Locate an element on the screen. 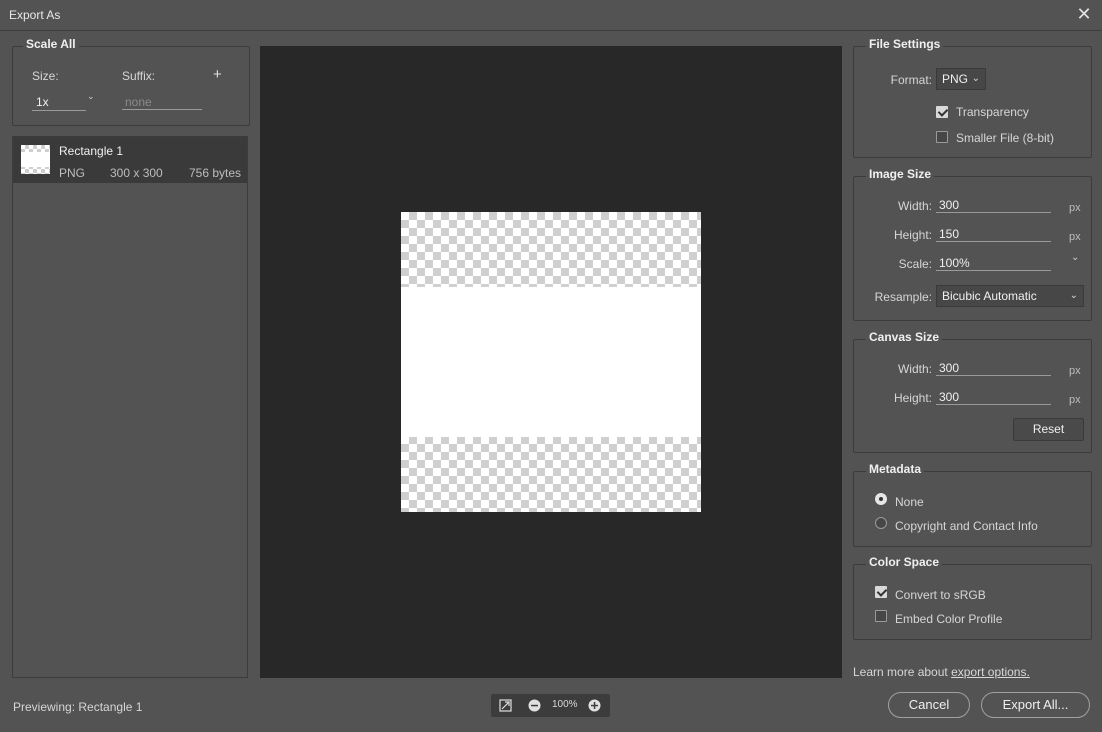 The width and height of the screenshot is (1102, 732). learn-more-text: Learn more about export options. is located at coordinates (941, 672).